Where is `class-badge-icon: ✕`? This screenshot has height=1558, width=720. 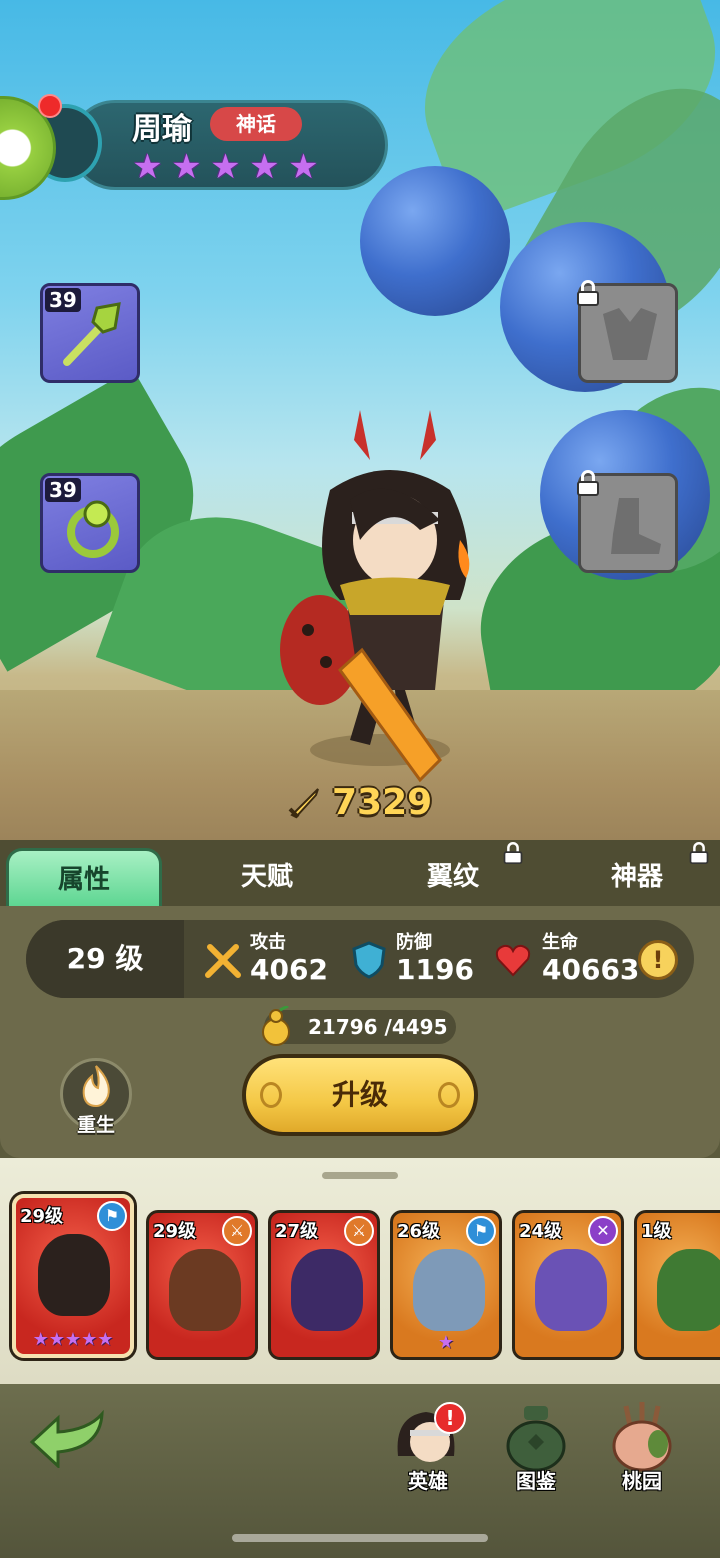
class-badge-icon: ✕ is located at coordinates (603, 1231).